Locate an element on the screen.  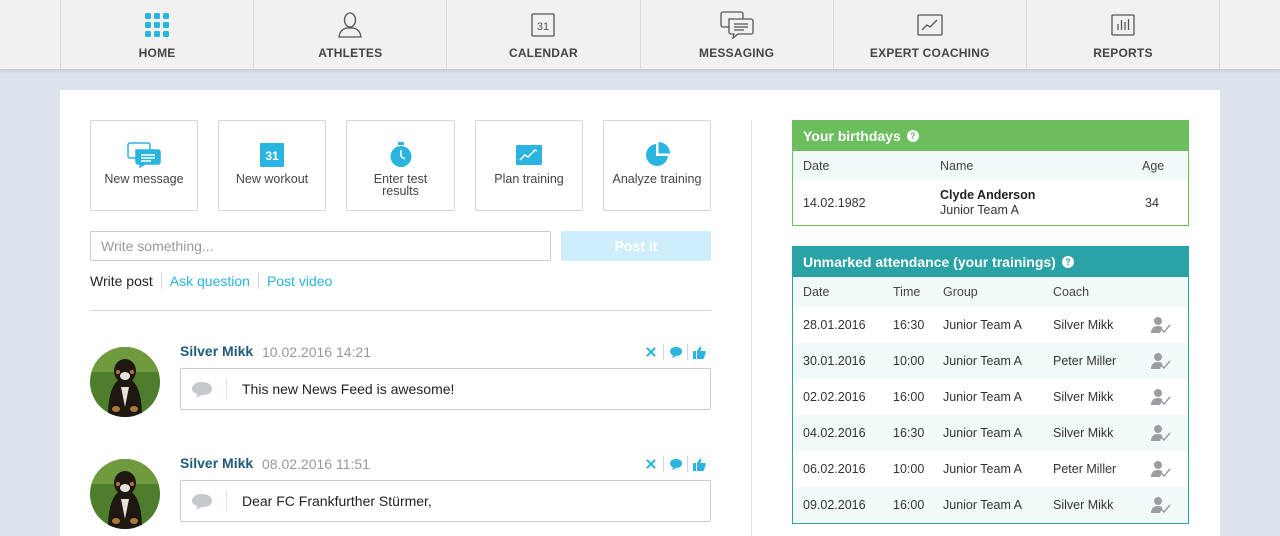
tab-write-post: Write post is located at coordinates (125, 281).